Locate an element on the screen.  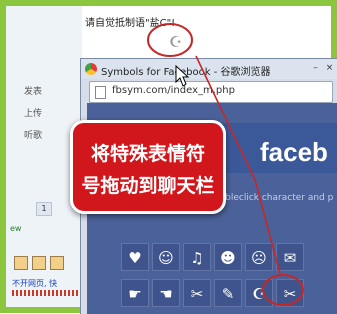
callout-line-2: 号拖动到聊天栏 is located at coordinates (148, 186).